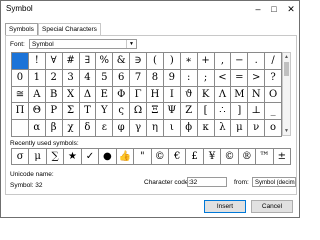  Describe the element at coordinates (257, 112) in the screenshot. I see `symbol-cell: ⊥` at that location.